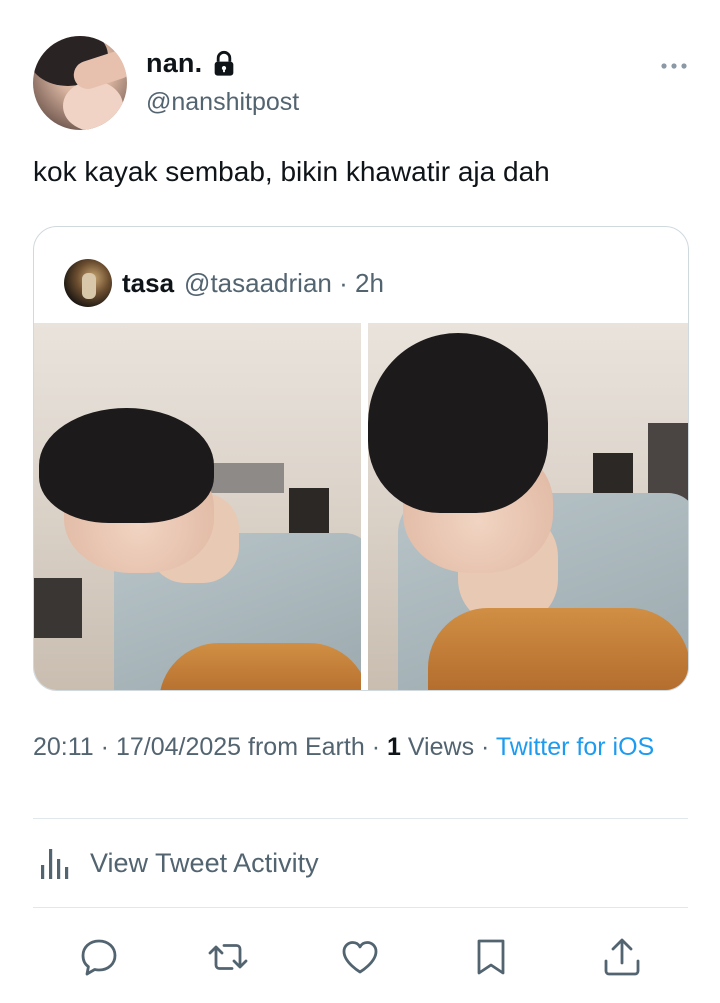  I want to click on quote-handle: @tasaadrian · 2h, so click(284, 283).